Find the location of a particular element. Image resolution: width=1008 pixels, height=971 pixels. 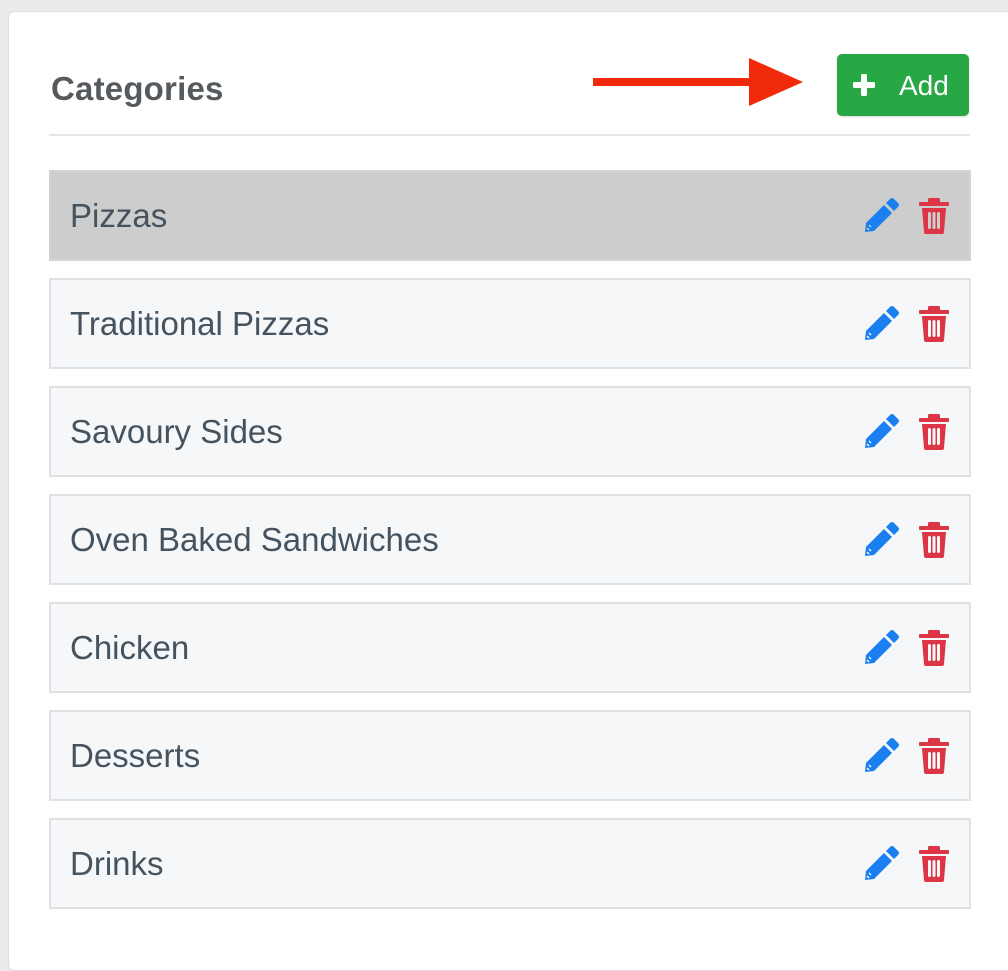

category-item-desserts: Desserts is located at coordinates (510, 755).